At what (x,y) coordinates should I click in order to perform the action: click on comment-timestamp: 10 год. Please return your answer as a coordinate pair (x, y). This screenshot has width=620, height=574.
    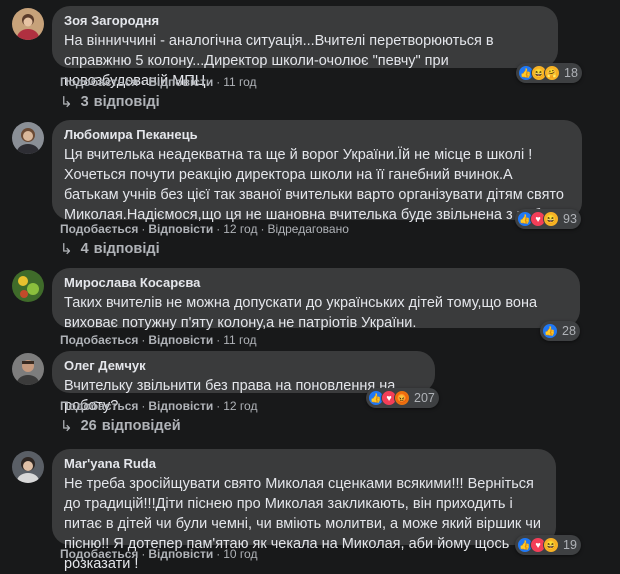
    Looking at the image, I should click on (240, 554).